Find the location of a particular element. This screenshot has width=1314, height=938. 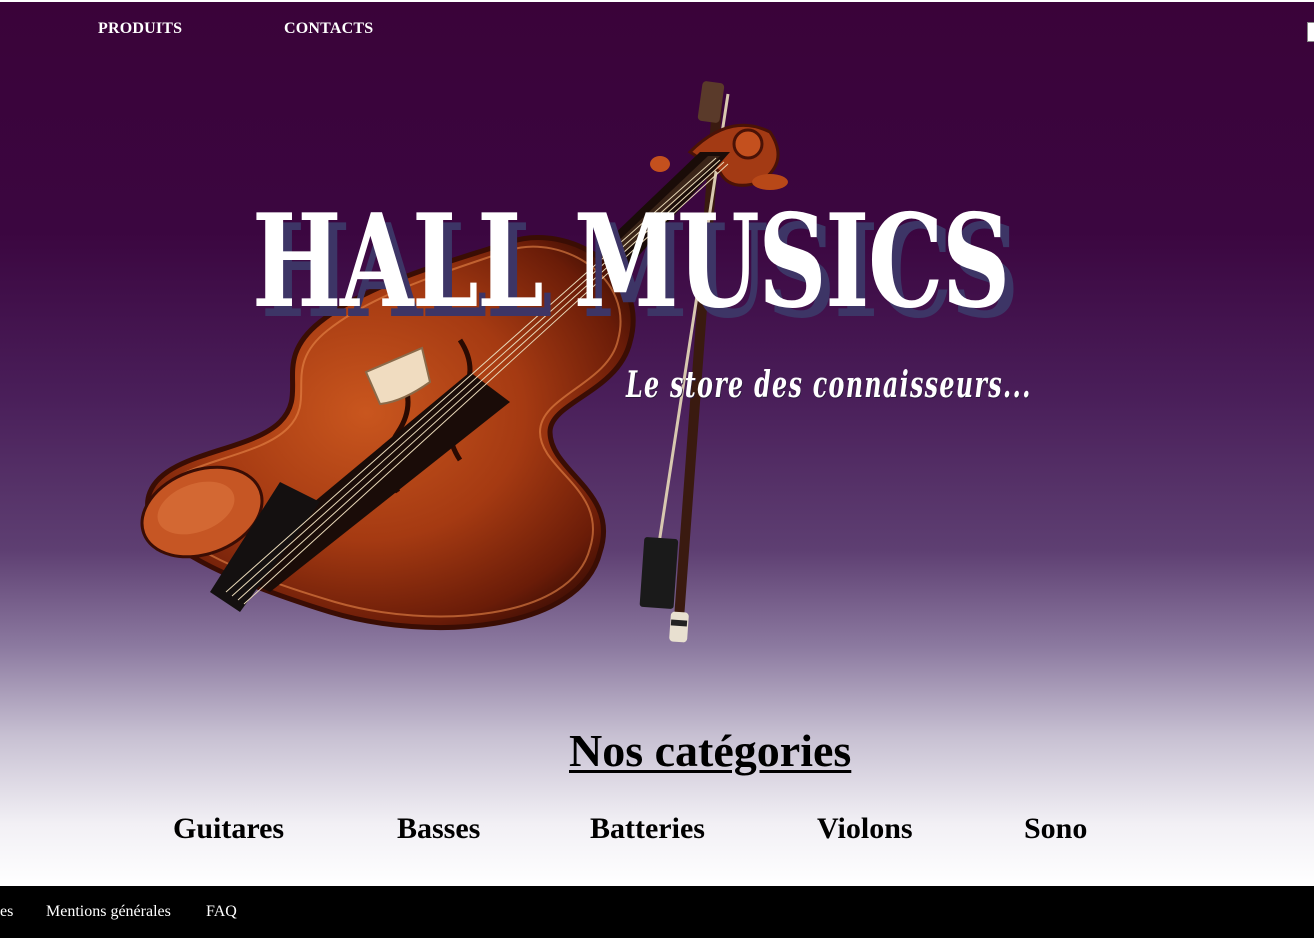

category-guitares: Guitares is located at coordinates (228, 829).